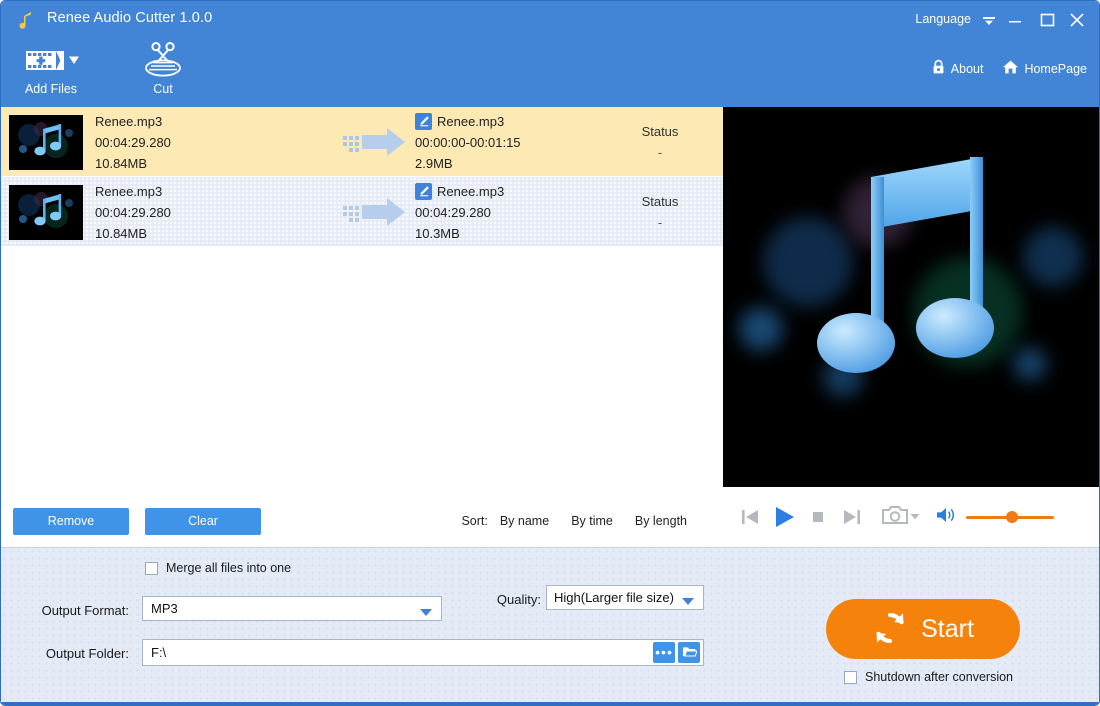 The height and width of the screenshot is (706, 1100). I want to click on refresh-icon, so click(890, 629).